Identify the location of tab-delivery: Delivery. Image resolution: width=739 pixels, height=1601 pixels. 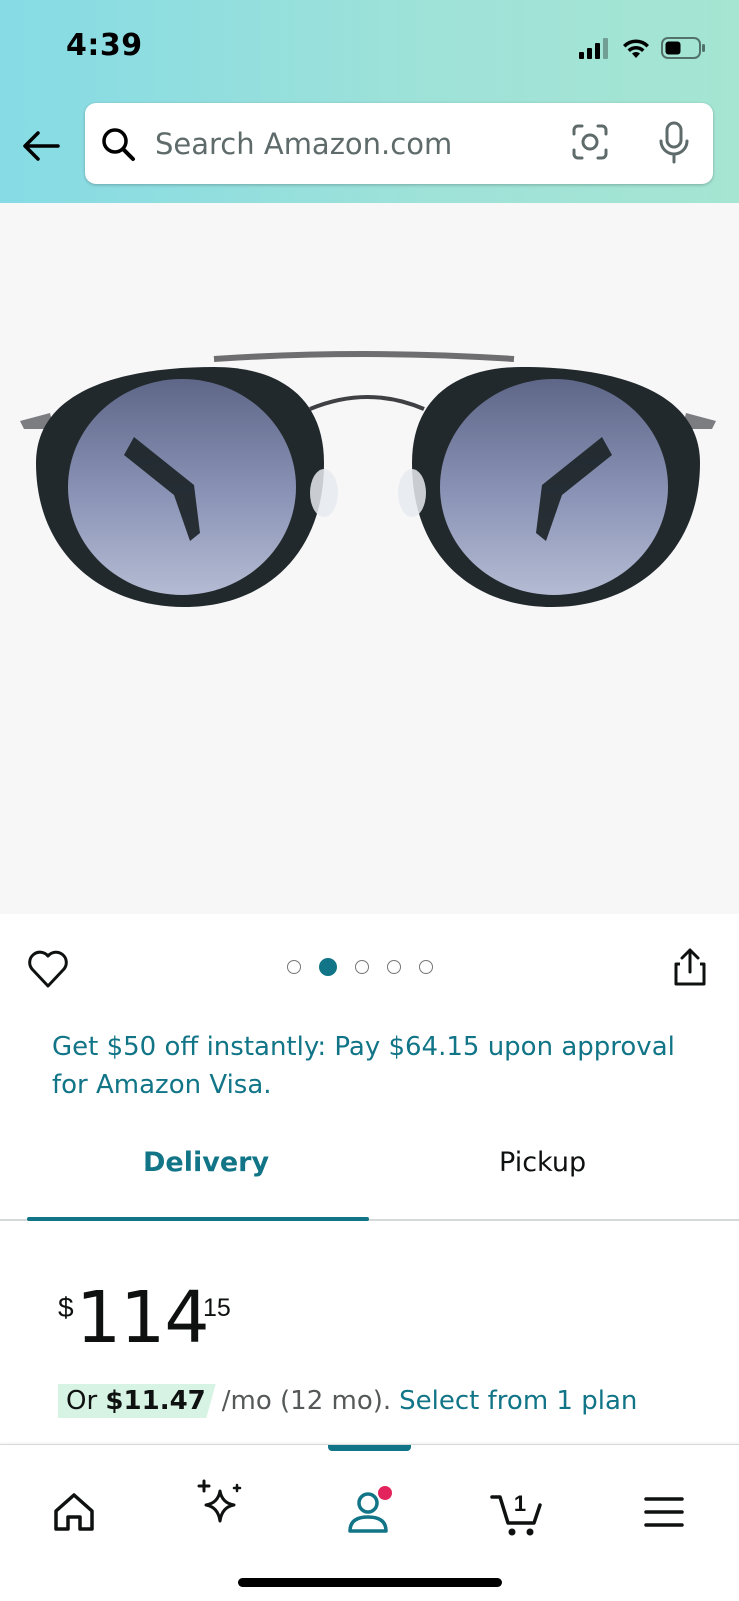
(206, 1162).